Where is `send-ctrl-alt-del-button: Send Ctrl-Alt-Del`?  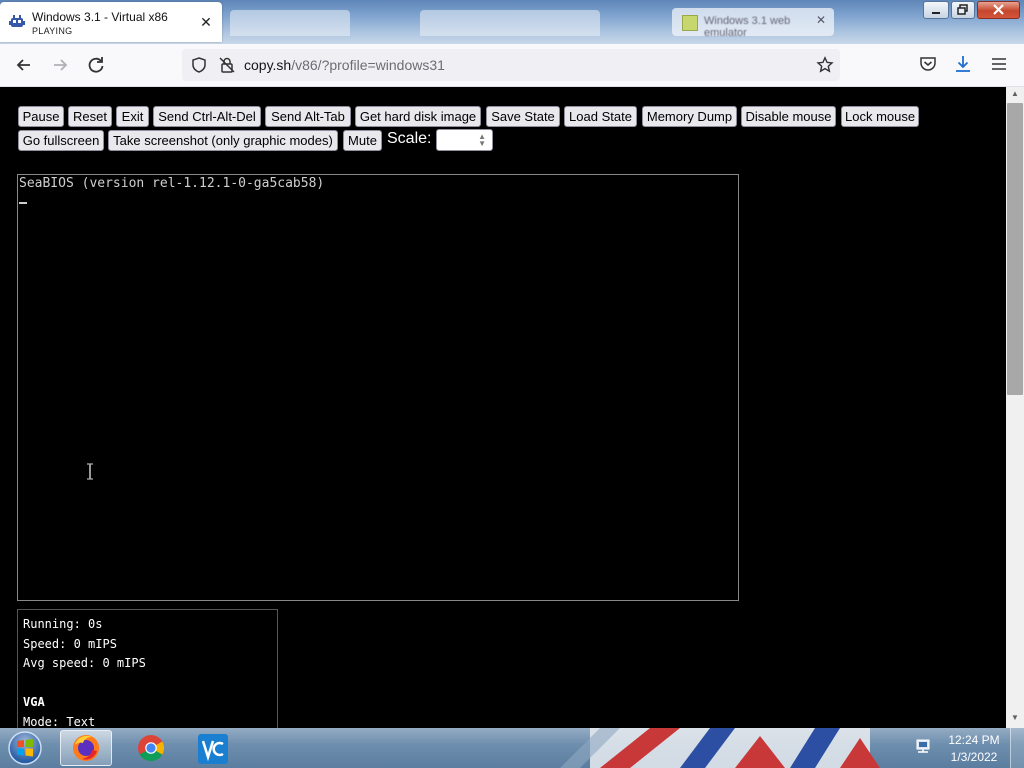
send-ctrl-alt-del-button: Send Ctrl-Alt-Del is located at coordinates (207, 116).